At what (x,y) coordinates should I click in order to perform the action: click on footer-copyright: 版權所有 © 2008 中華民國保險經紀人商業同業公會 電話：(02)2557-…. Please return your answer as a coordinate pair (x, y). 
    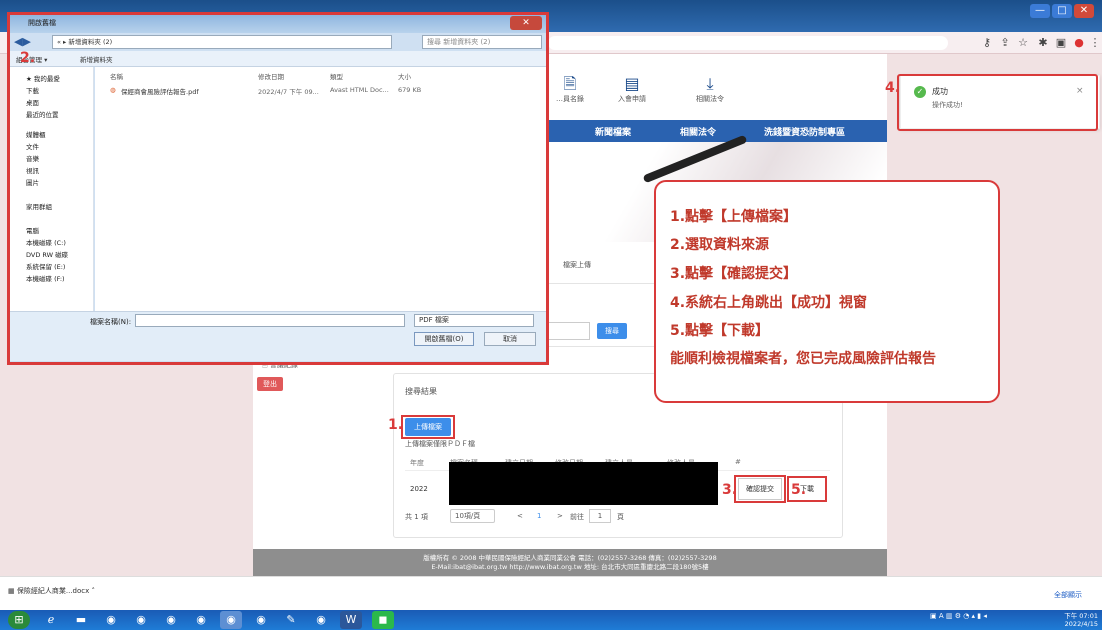
    Looking at the image, I should click on (570, 558).